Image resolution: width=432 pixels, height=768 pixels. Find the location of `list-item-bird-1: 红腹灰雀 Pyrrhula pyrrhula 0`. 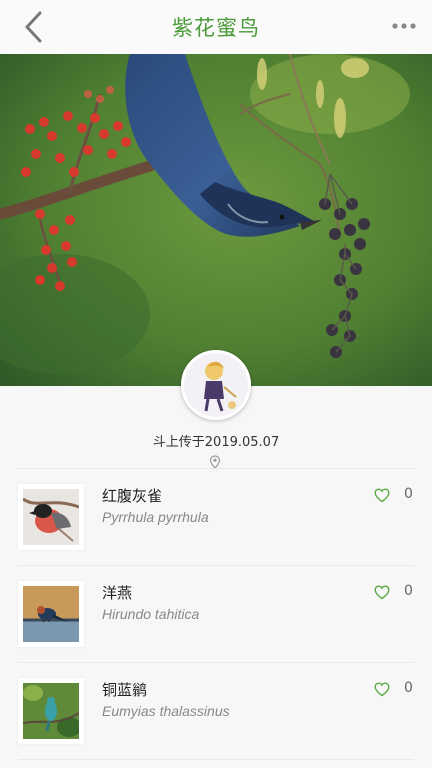

list-item-bird-1: 红腹灰雀 Pyrrhula pyrrhula 0 is located at coordinates (216, 517).